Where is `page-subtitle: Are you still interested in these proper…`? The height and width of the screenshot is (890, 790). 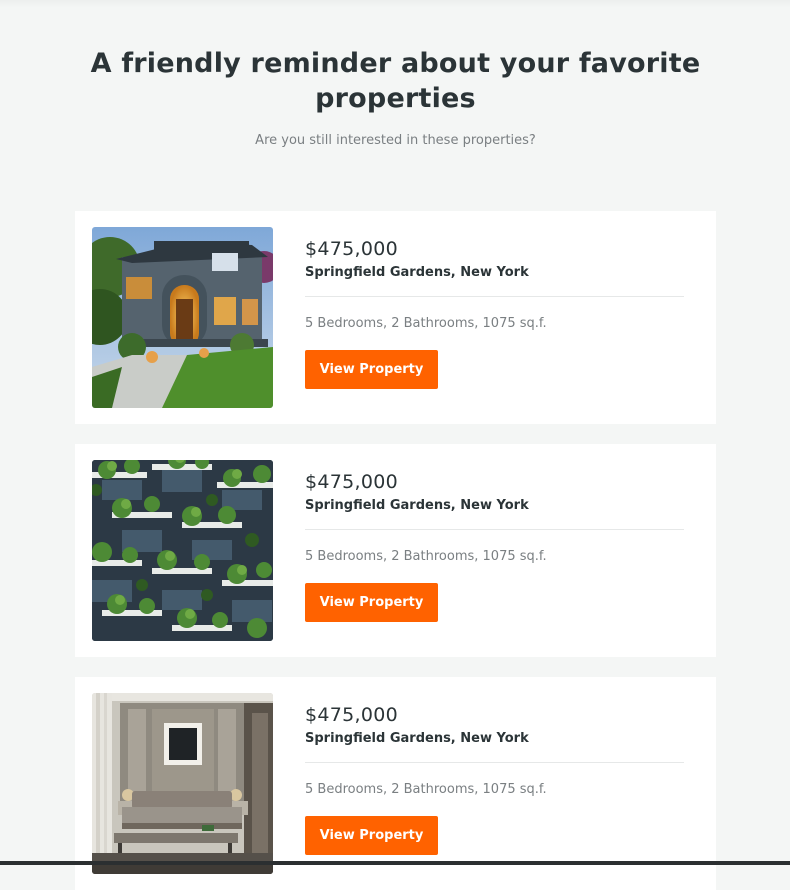
page-subtitle: Are you still interested in these proper… is located at coordinates (395, 140).